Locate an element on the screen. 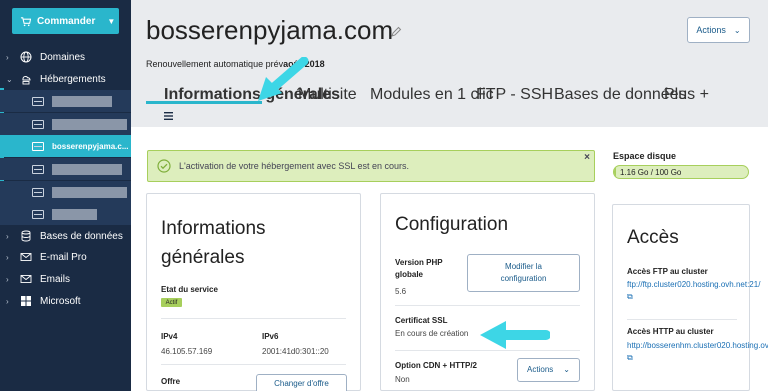 The width and height of the screenshot is (768, 391). ssl-value: En cours de création is located at coordinates (432, 333).